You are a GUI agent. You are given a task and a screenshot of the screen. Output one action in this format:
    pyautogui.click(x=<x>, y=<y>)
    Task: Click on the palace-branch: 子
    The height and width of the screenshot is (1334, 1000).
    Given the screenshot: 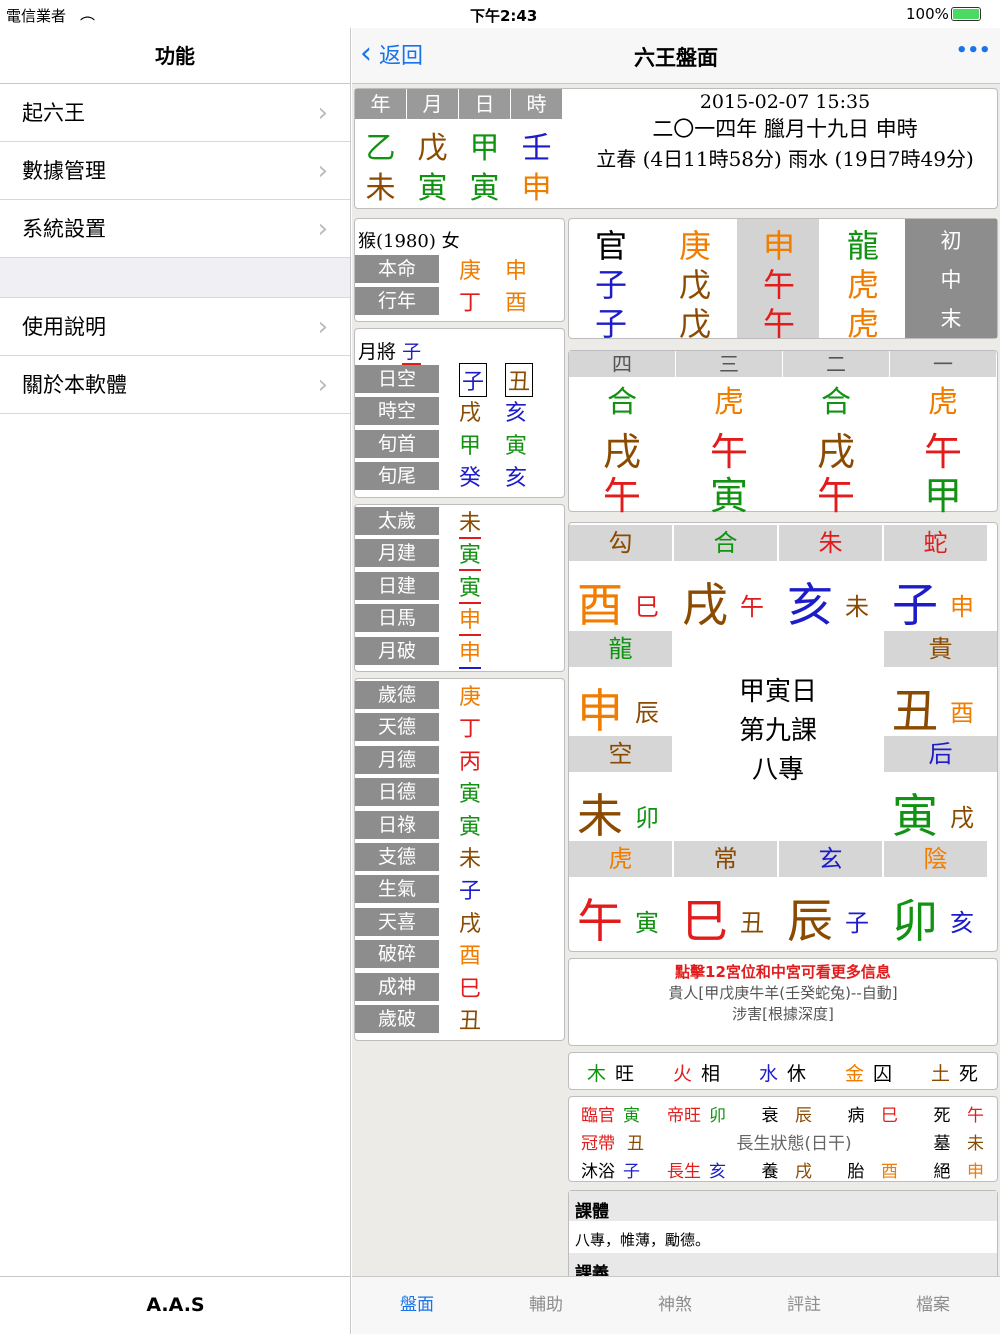 What is the action you would take?
    pyautogui.click(x=915, y=602)
    